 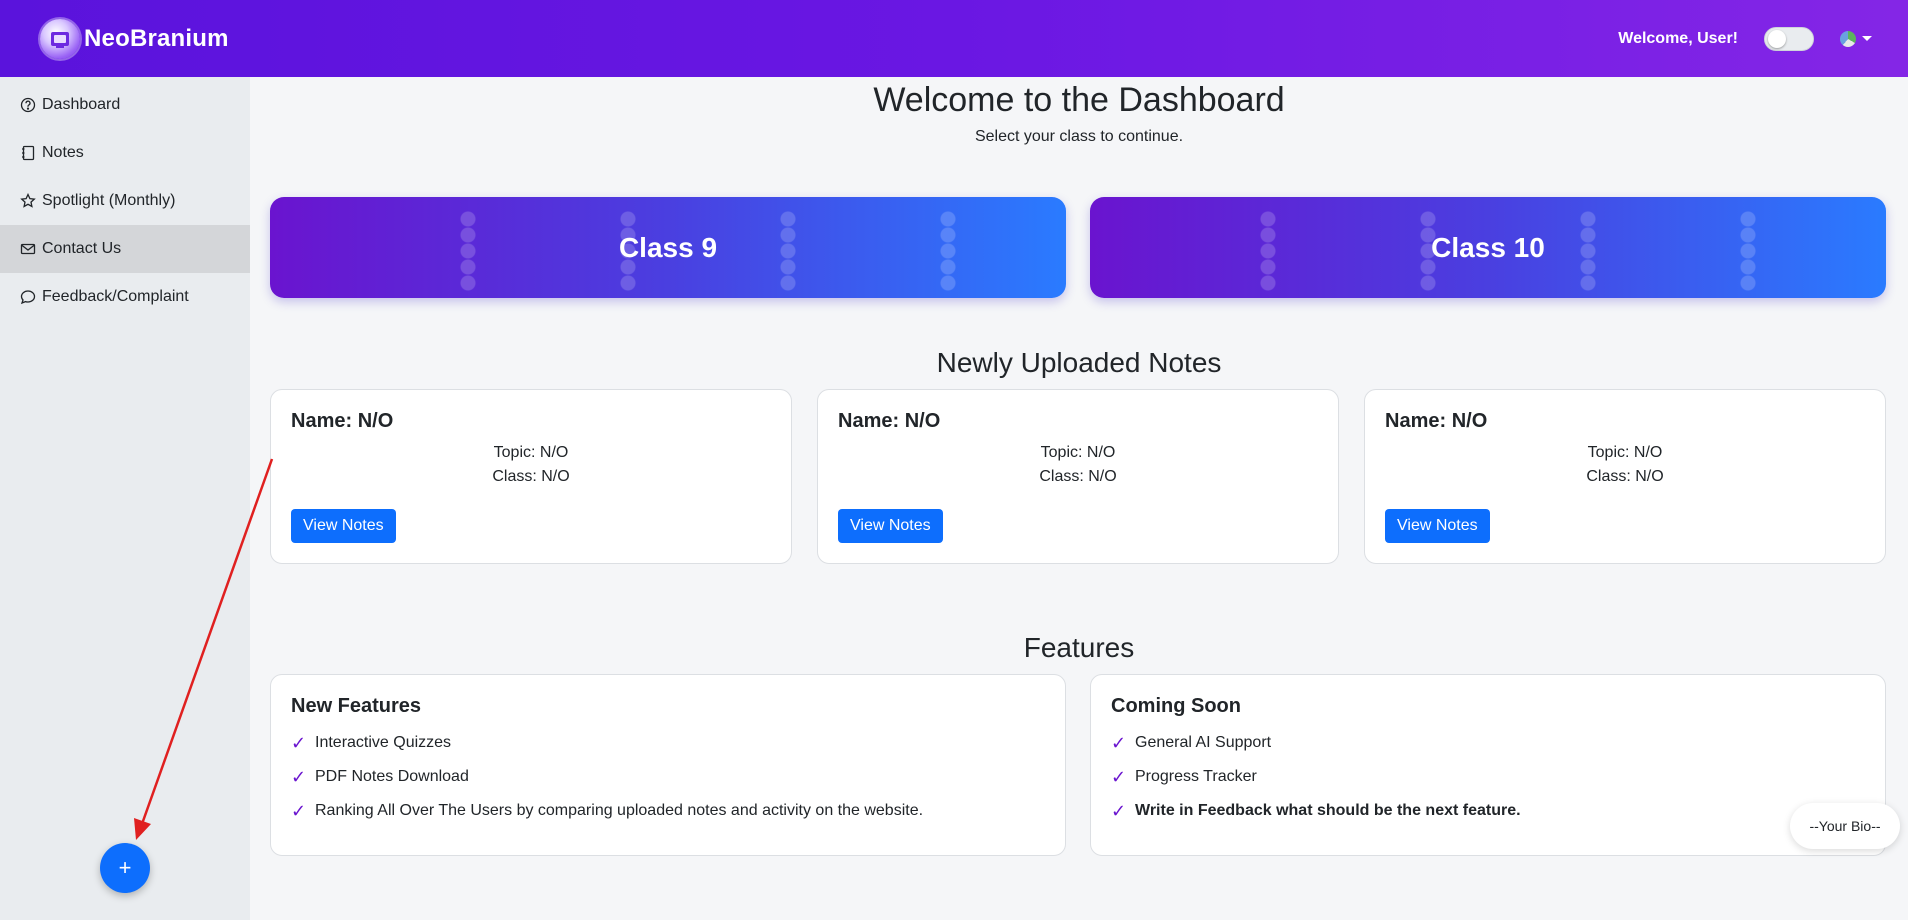 What do you see at coordinates (1488, 743) in the screenshot?
I see `feature-list-item: ✓ General AI Support` at bounding box center [1488, 743].